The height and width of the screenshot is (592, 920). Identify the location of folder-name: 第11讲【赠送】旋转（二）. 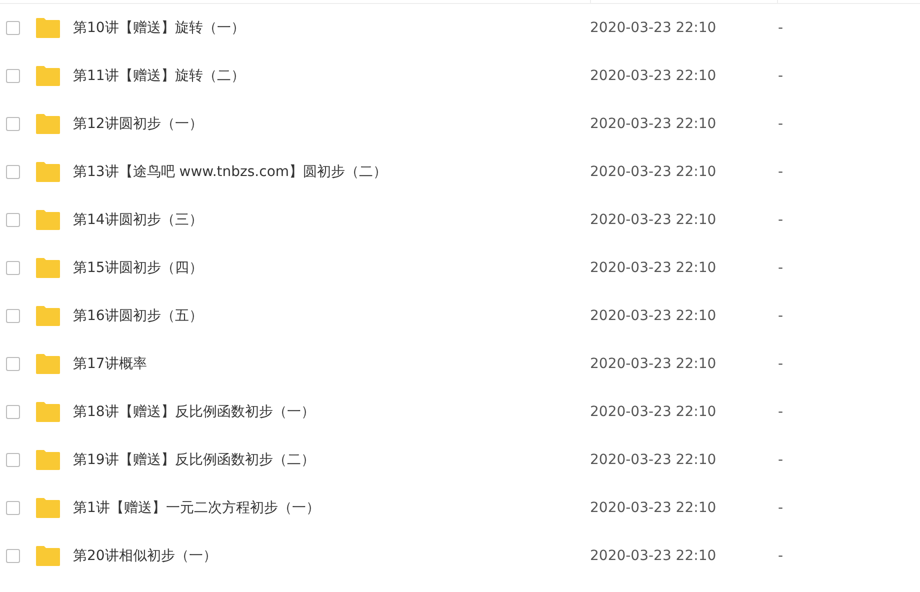
(331, 76).